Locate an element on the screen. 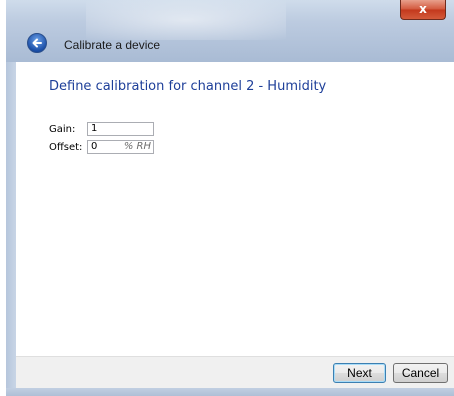 The image size is (454, 396). window-frame-left is located at coordinates (11, 229).